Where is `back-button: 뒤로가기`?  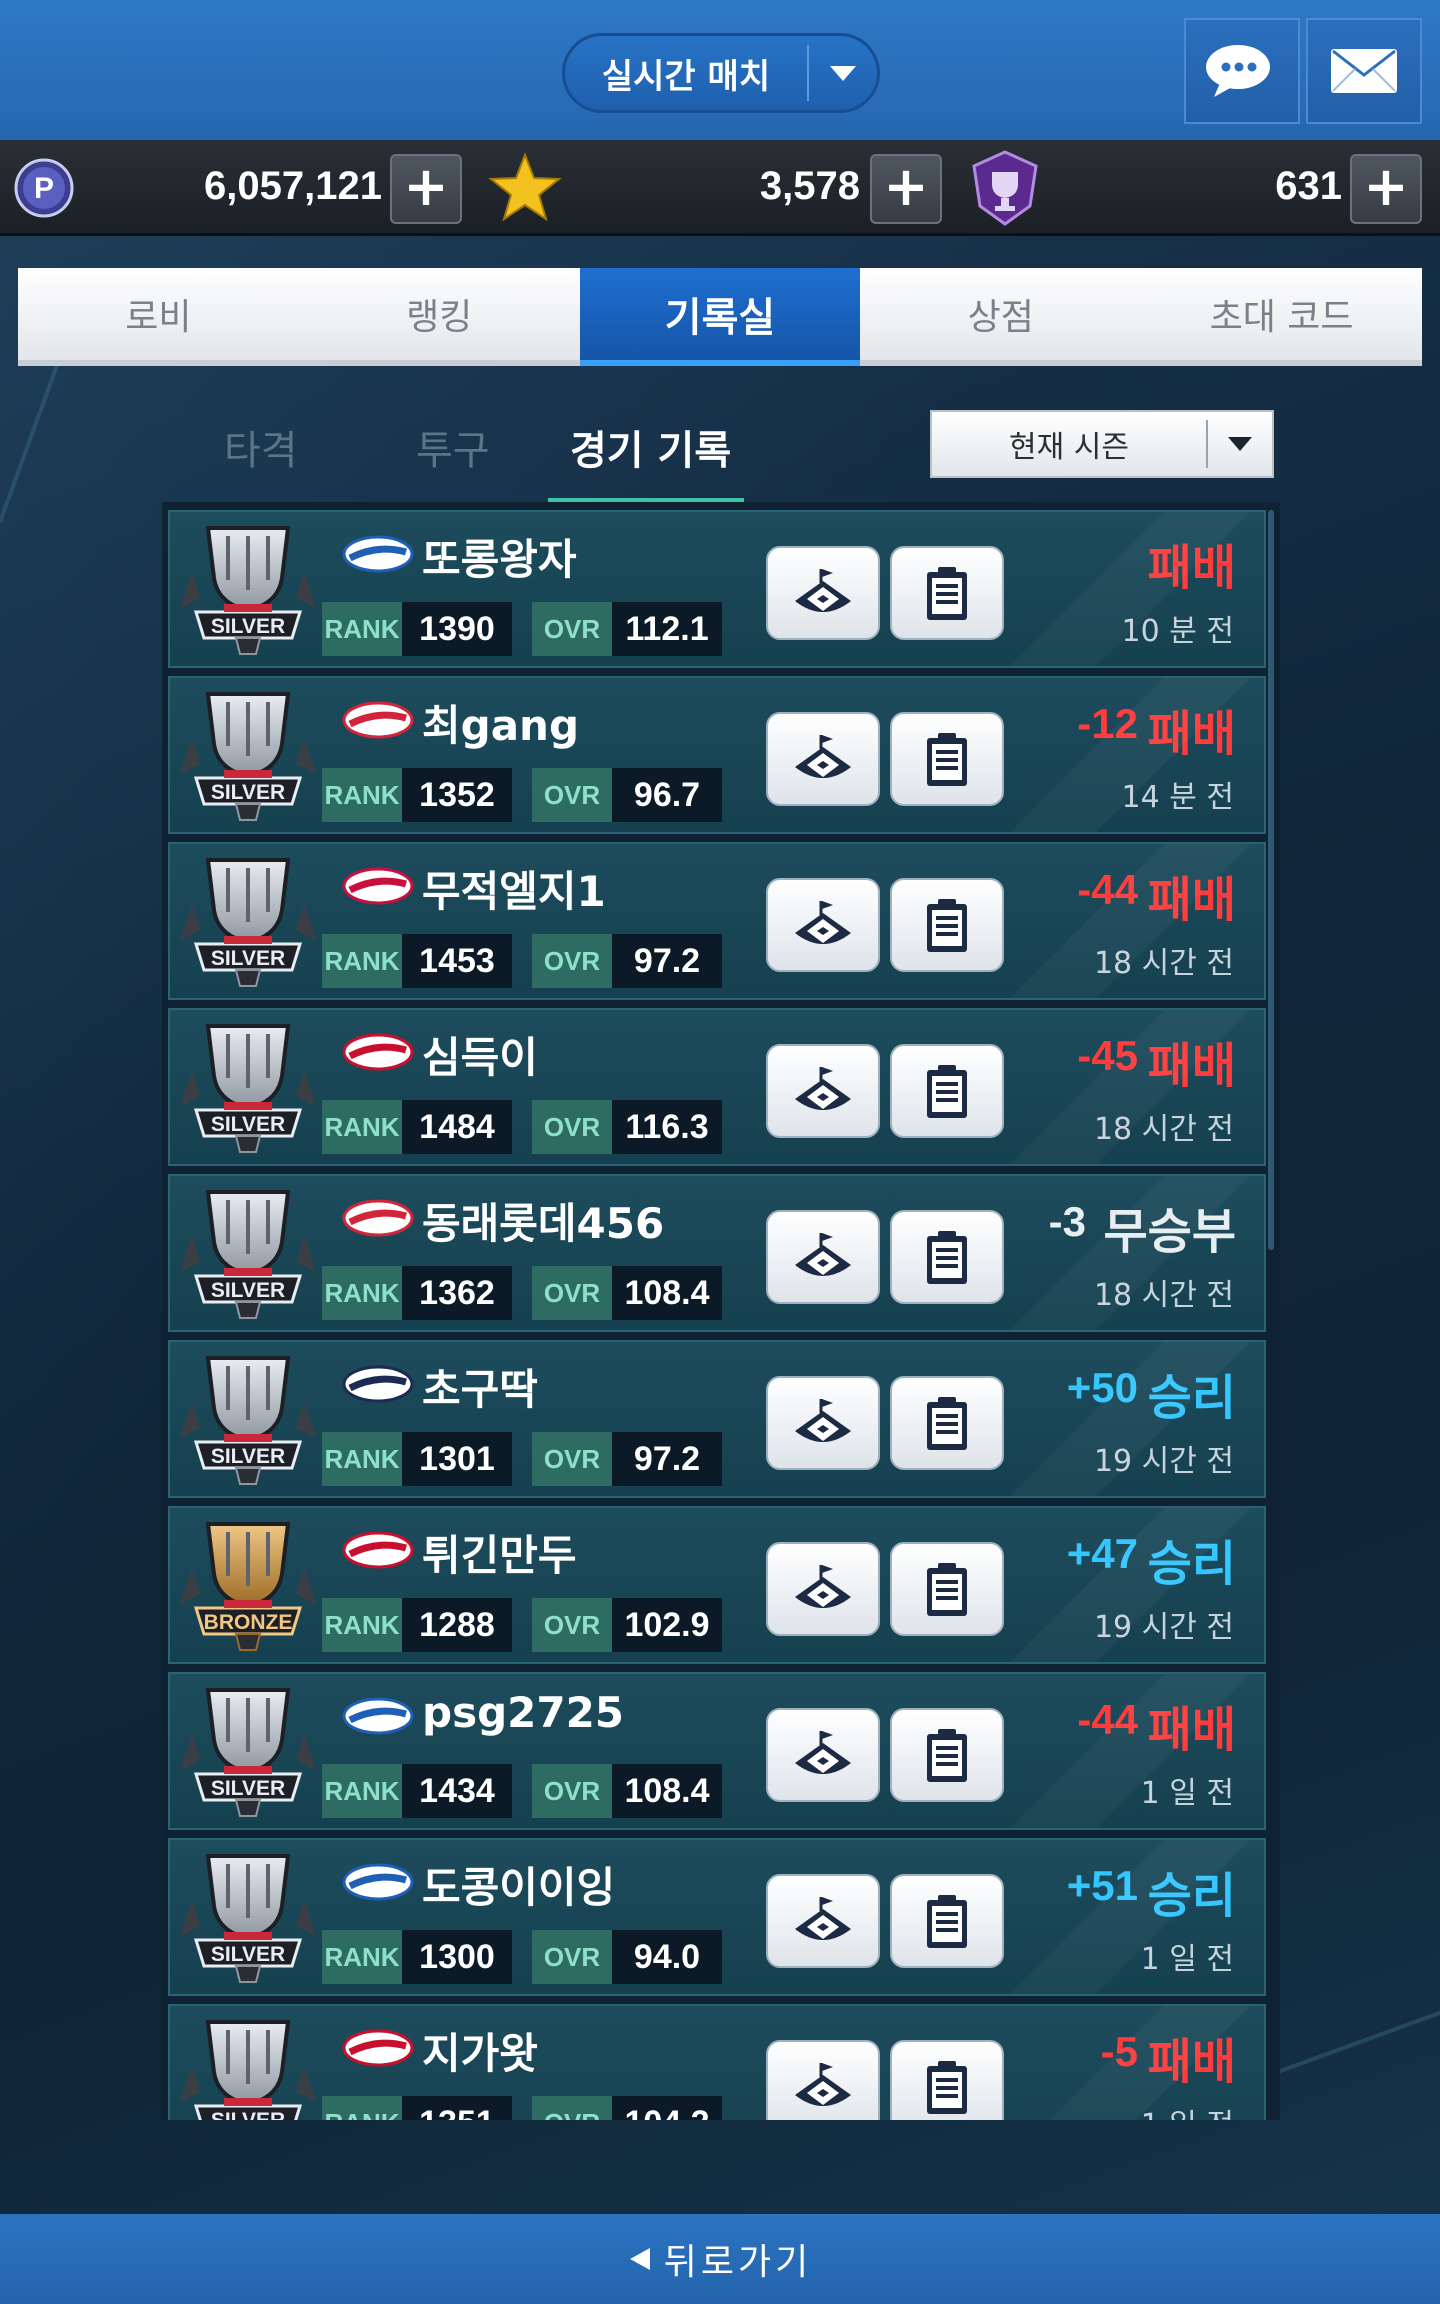 back-button: 뒤로가기 is located at coordinates (720, 2259).